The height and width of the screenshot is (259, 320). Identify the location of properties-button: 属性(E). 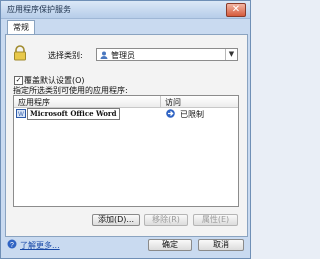
(215, 220).